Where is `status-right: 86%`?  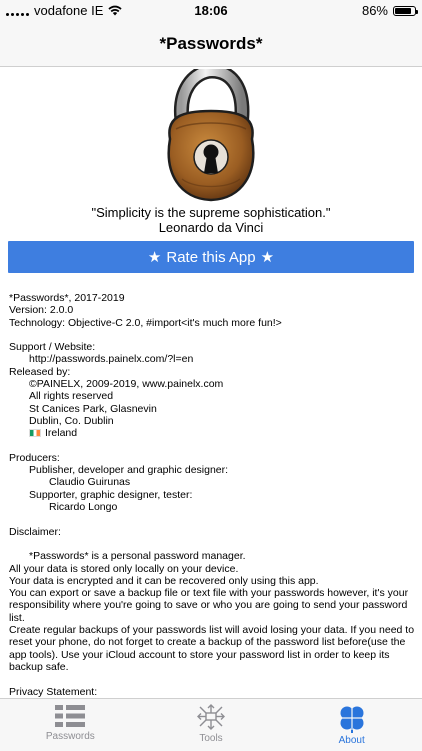
status-right: 86% is located at coordinates (389, 10).